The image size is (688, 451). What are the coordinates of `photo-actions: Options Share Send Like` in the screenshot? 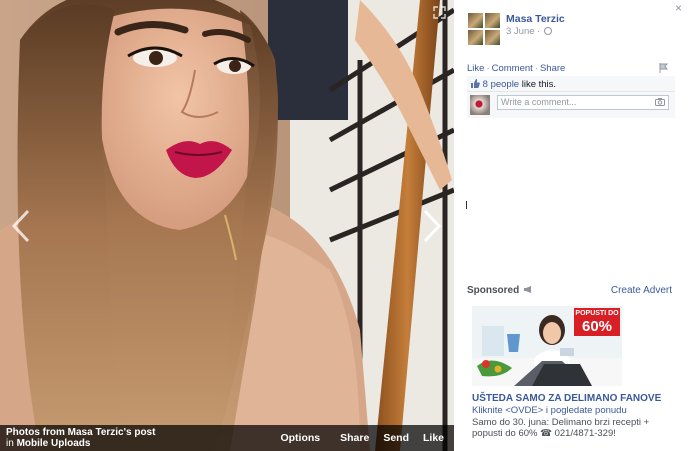 It's located at (362, 438).